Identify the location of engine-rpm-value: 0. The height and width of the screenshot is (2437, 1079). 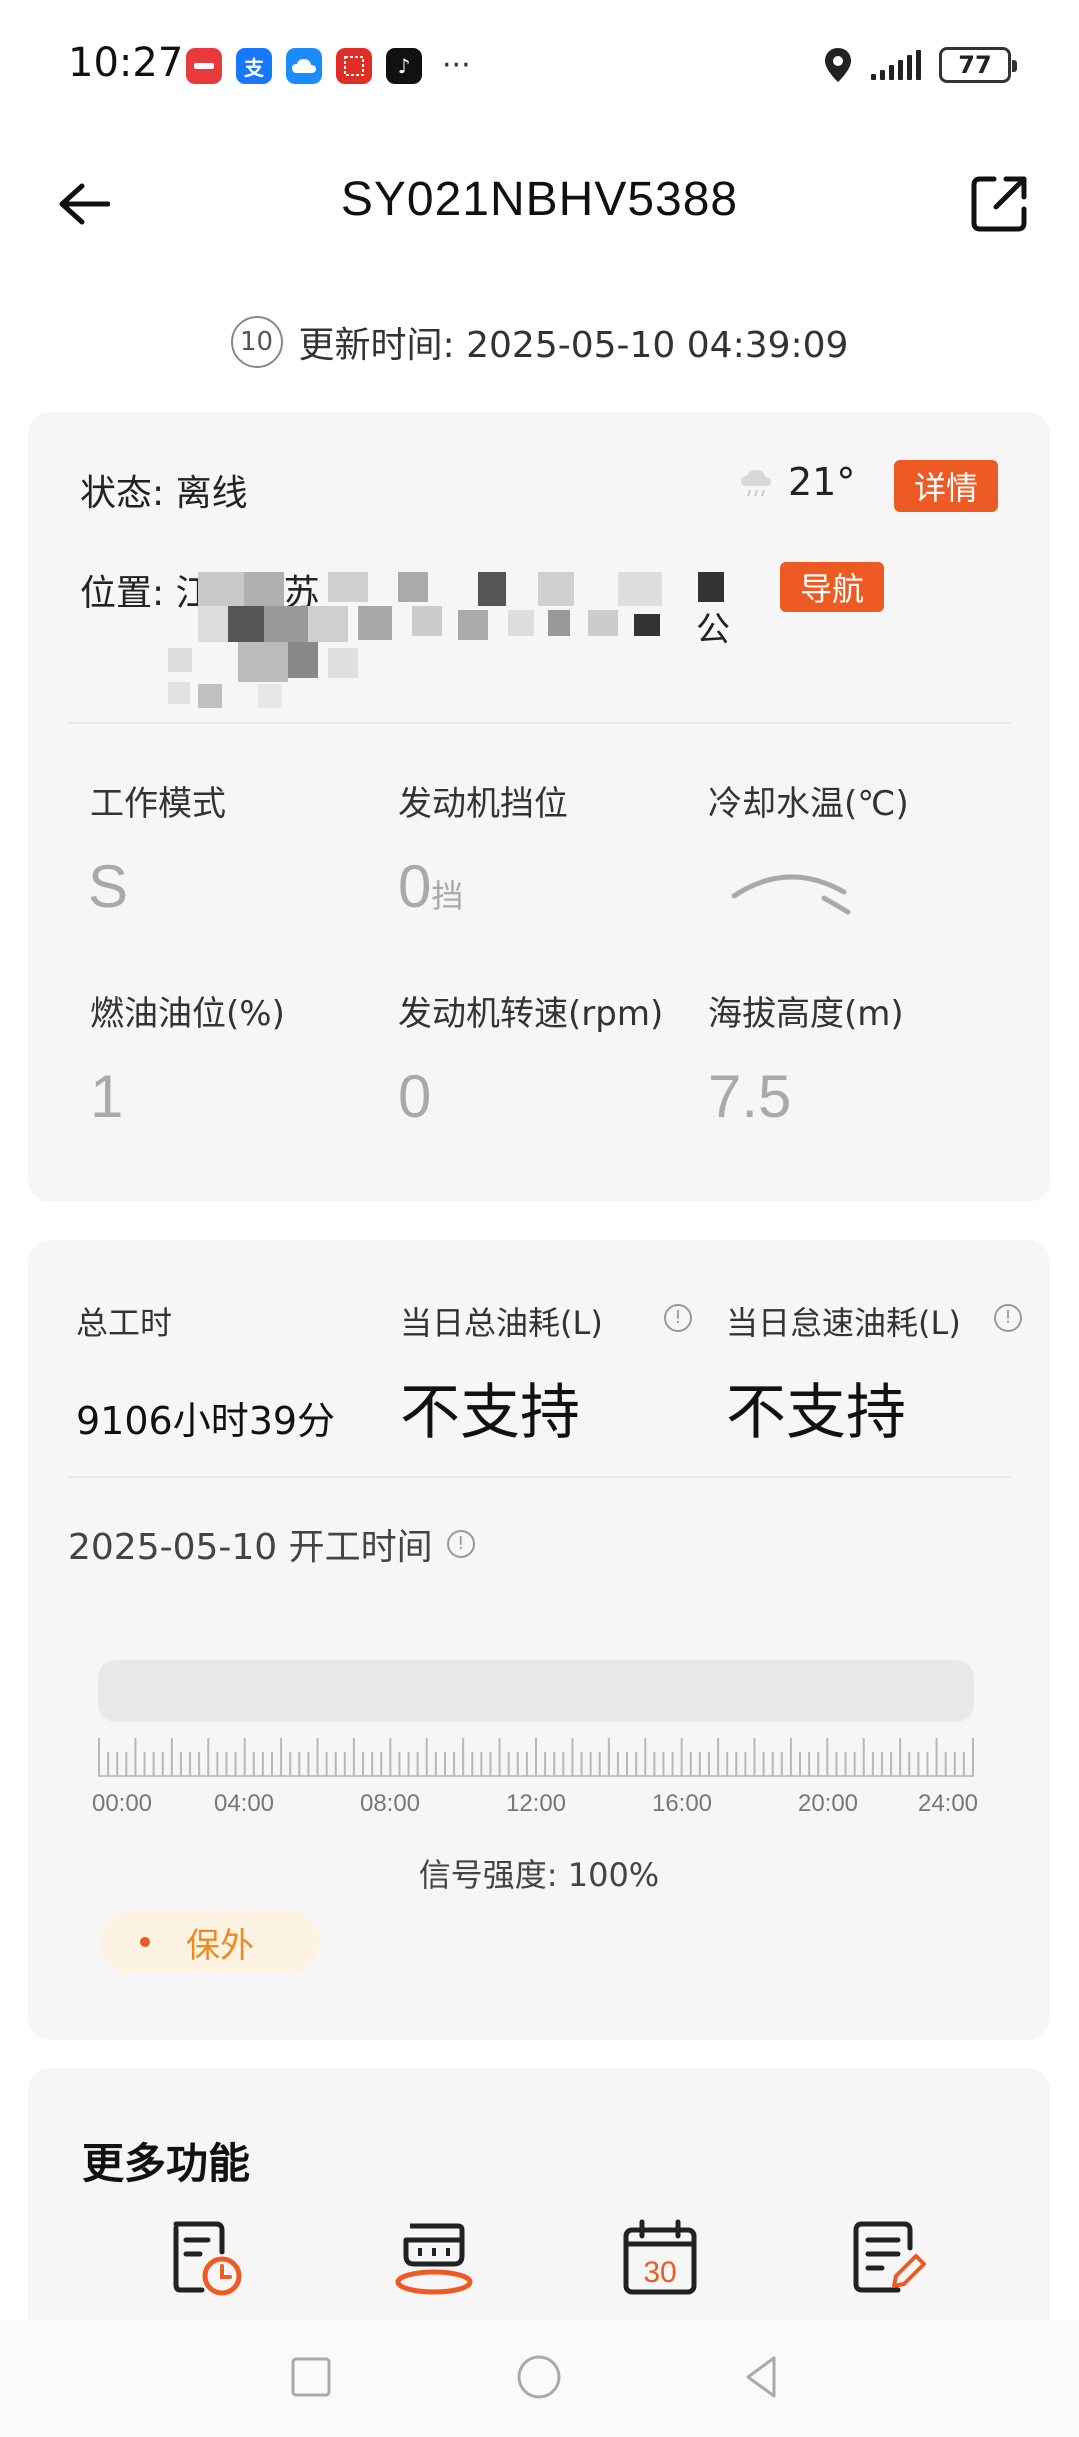
(415, 1096).